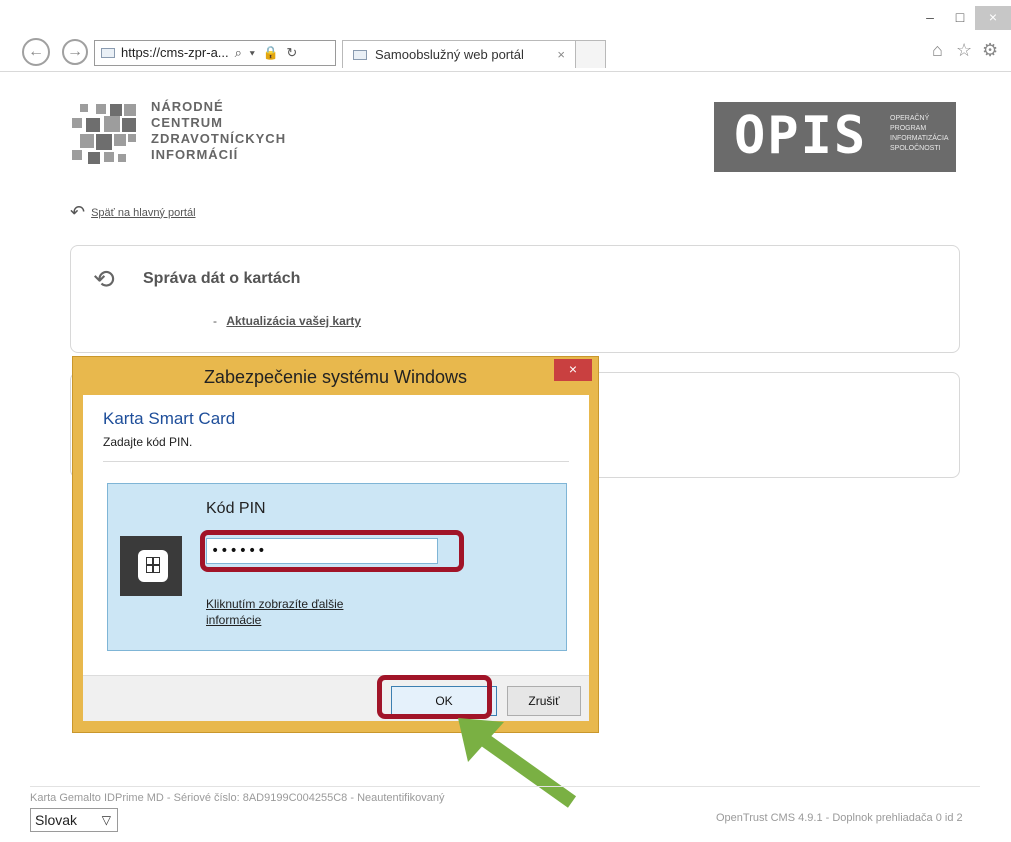  What do you see at coordinates (267, 53) in the screenshot?
I see `address-bar-icons: ⌕ ▾ 🔒 ↻` at bounding box center [267, 53].